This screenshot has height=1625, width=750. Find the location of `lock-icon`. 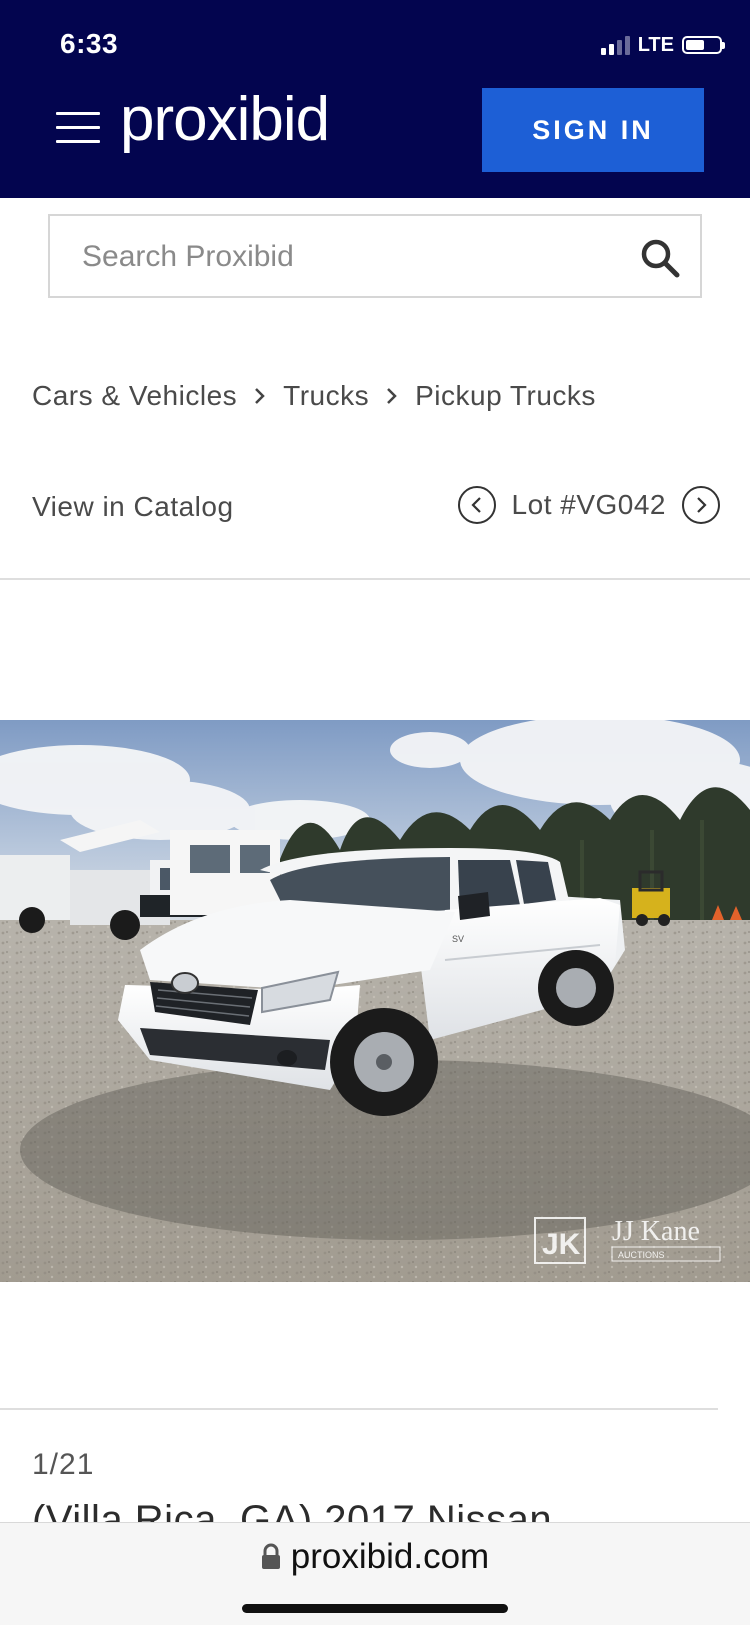

lock-icon is located at coordinates (270, 1556).